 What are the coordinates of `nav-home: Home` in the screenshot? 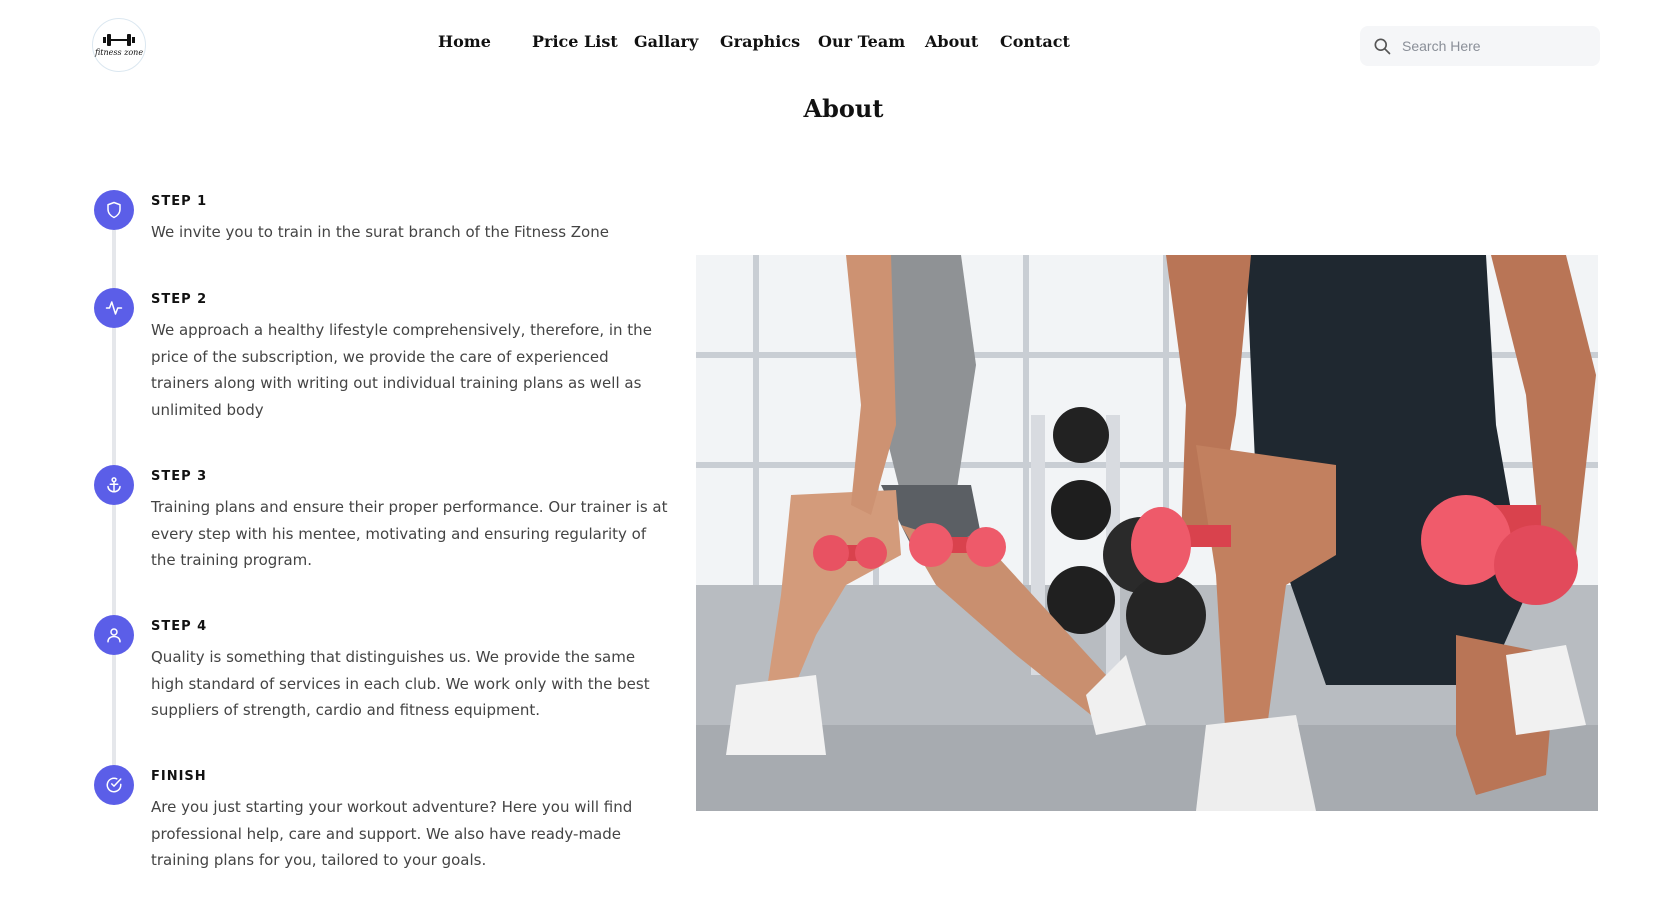 It's located at (464, 41).